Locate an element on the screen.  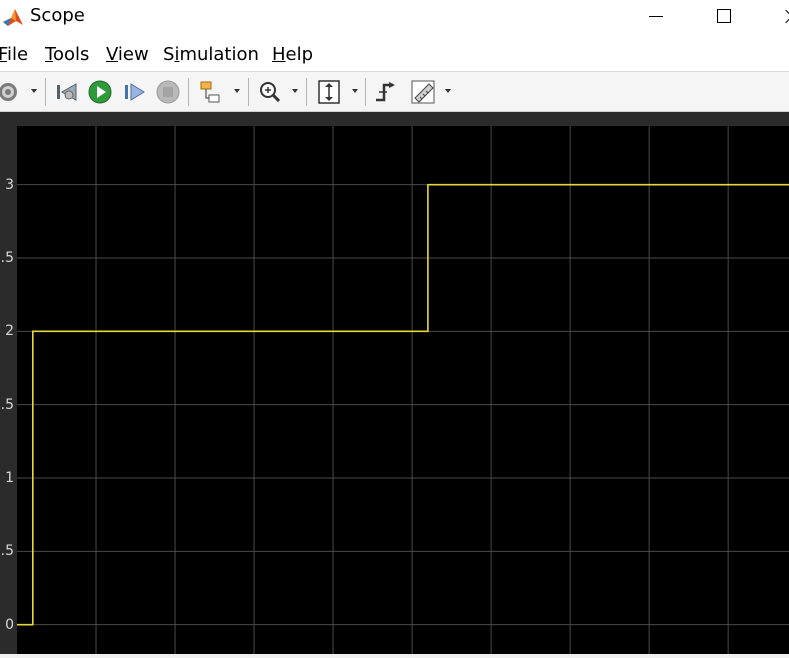
run-icon is located at coordinates (100, 92).